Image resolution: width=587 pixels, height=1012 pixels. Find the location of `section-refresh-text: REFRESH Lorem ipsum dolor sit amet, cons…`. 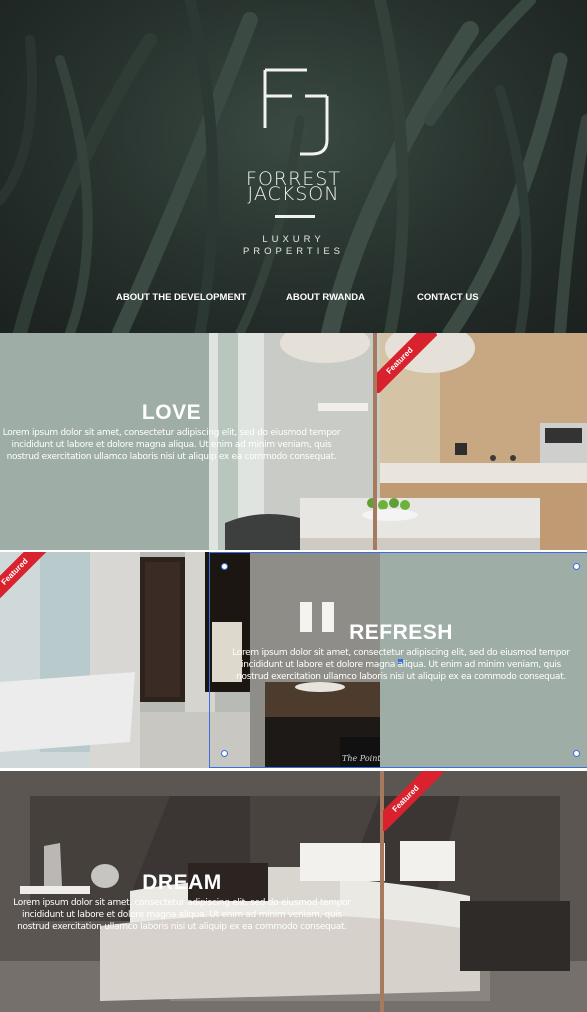

section-refresh-text: REFRESH Lorem ipsum dolor sit amet, cons… is located at coordinates (401, 652).